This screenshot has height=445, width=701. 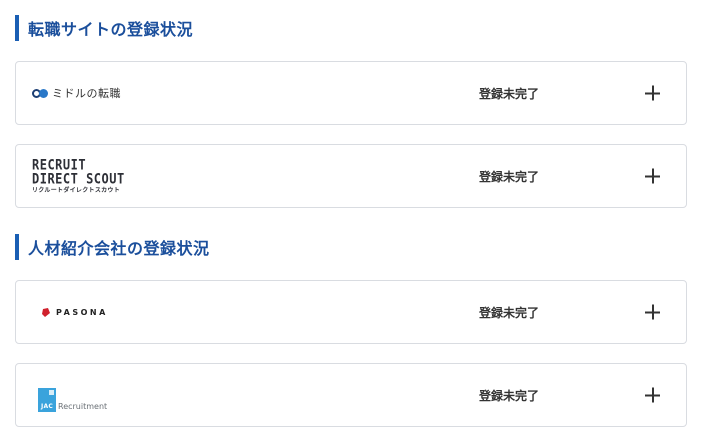 I want to click on job-sites-heading-text: 転職サイトの登録状況, so click(x=111, y=29).